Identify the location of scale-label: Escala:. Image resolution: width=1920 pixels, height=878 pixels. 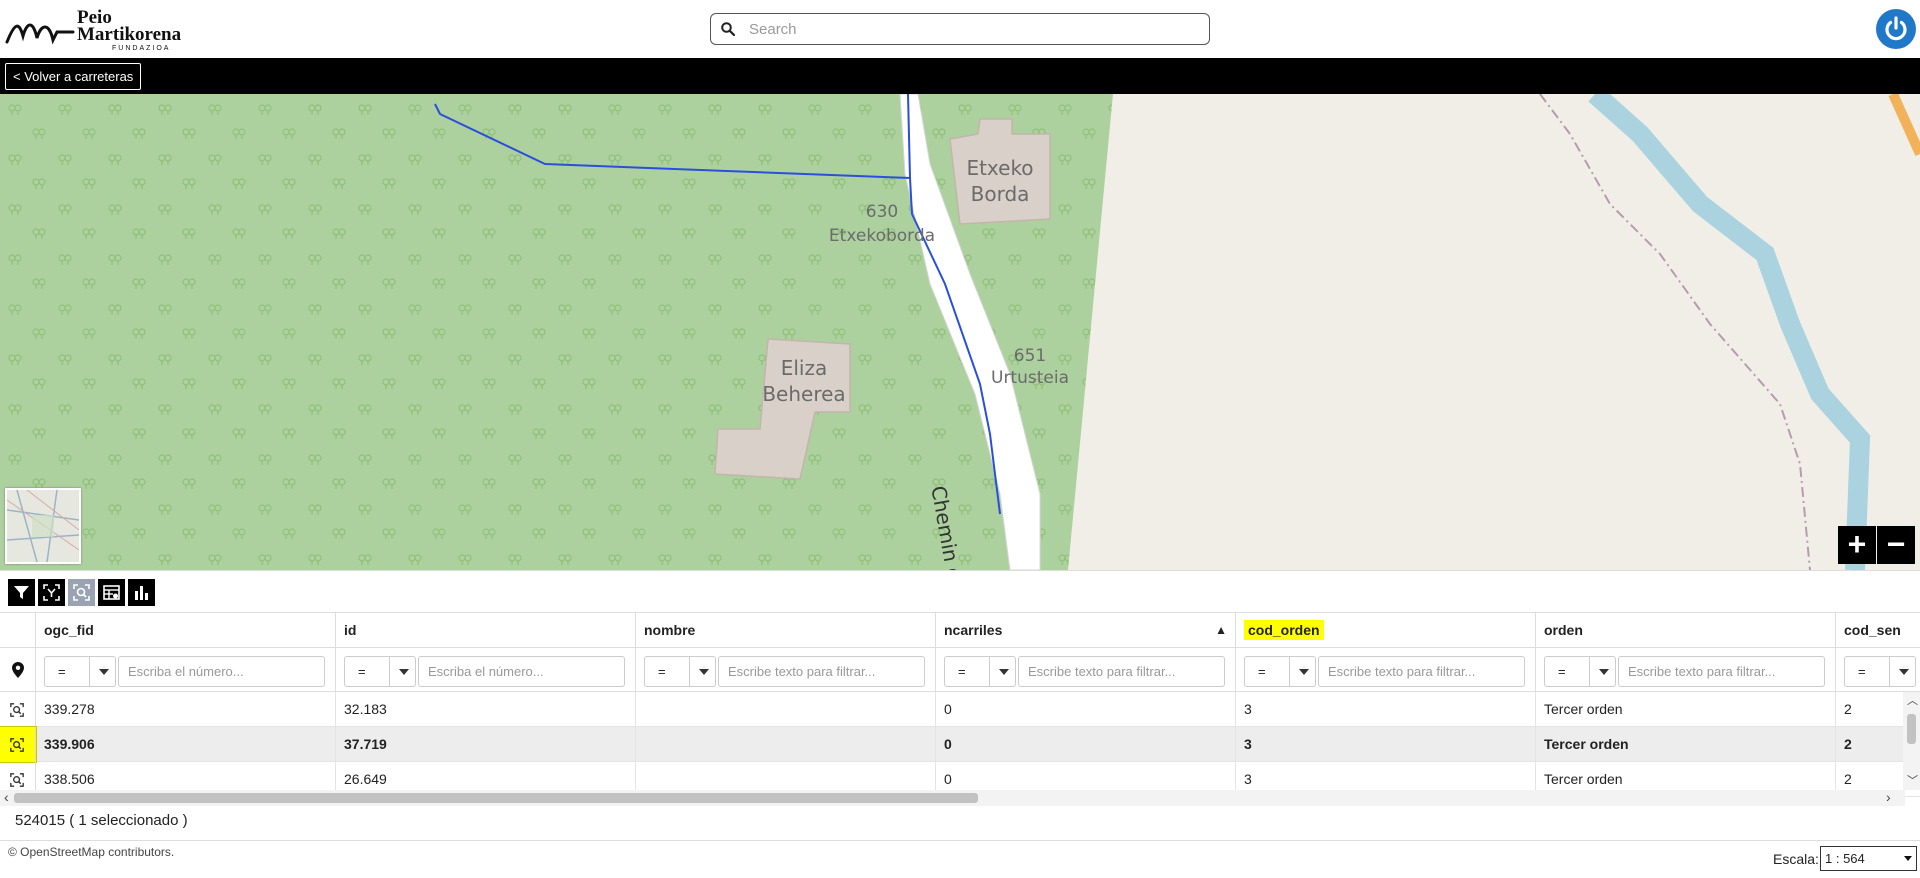
(1796, 859).